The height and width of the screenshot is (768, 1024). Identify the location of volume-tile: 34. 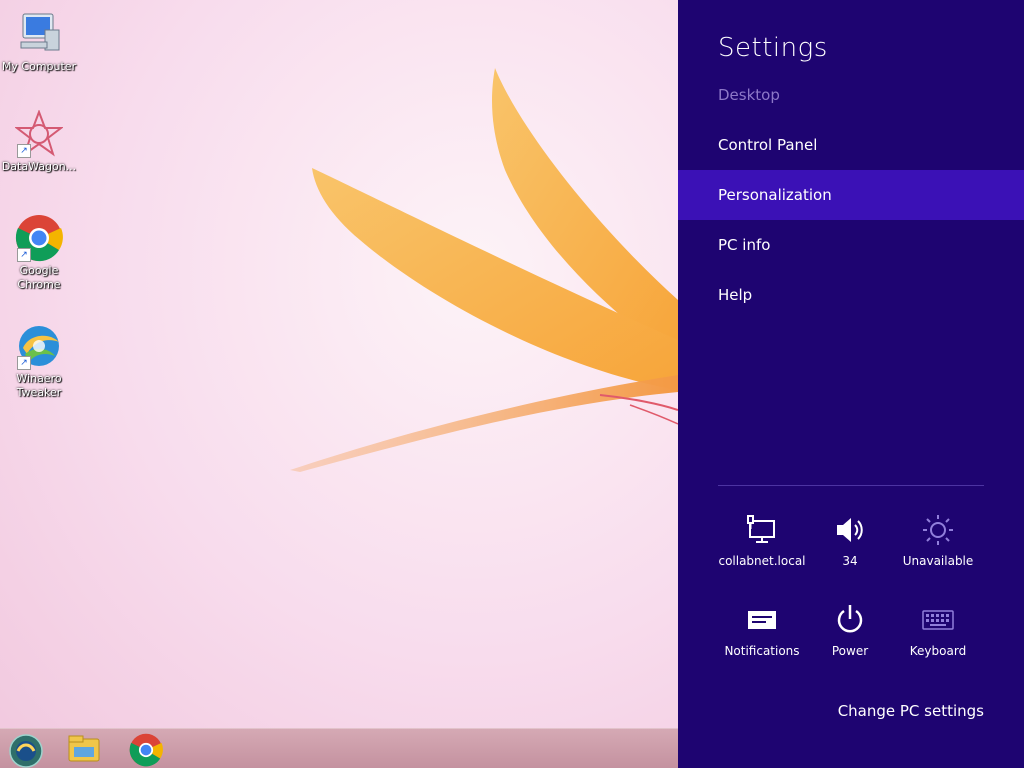
(850, 540).